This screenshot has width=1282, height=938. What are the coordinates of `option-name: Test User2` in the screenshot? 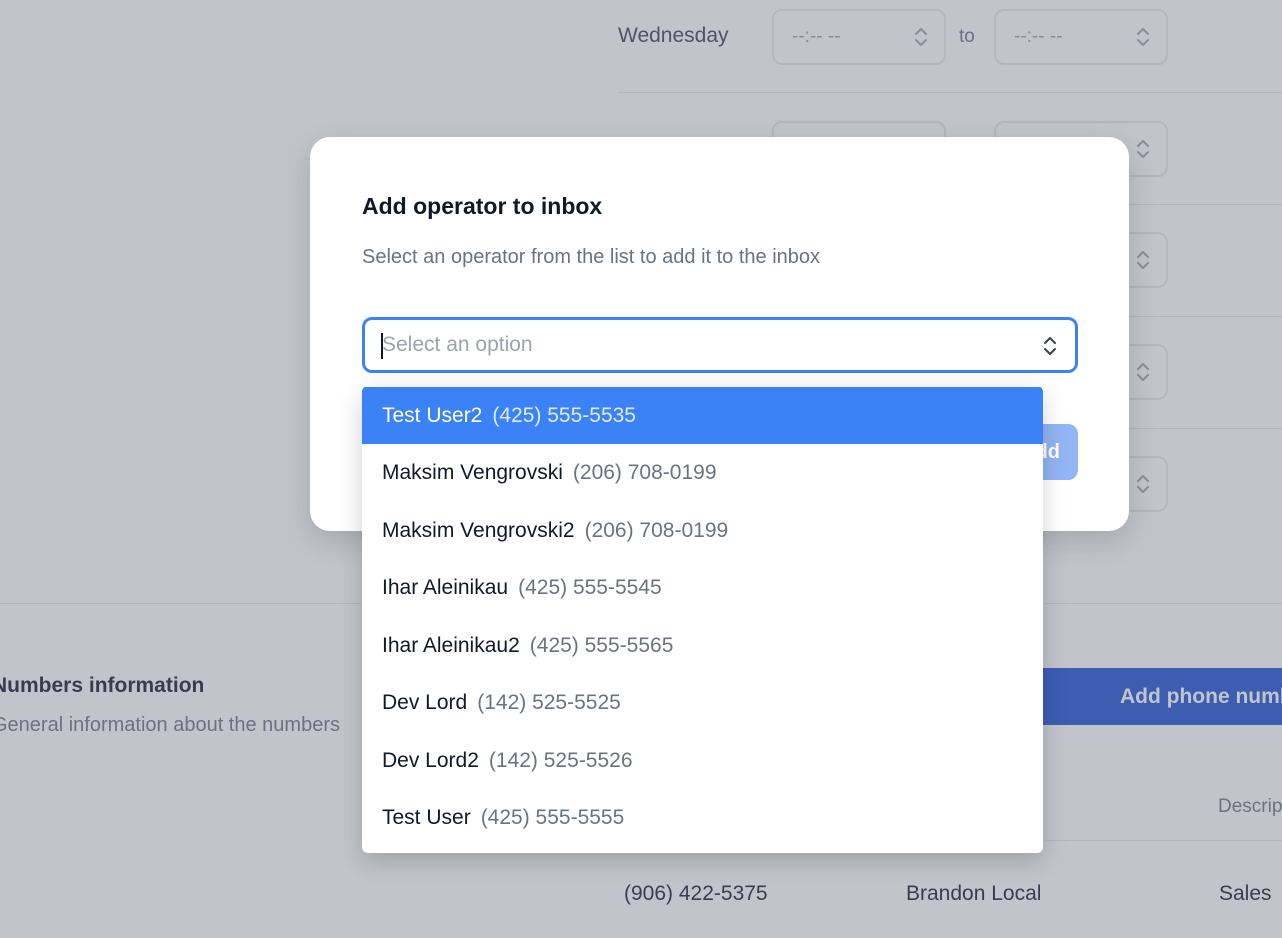 It's located at (432, 415).